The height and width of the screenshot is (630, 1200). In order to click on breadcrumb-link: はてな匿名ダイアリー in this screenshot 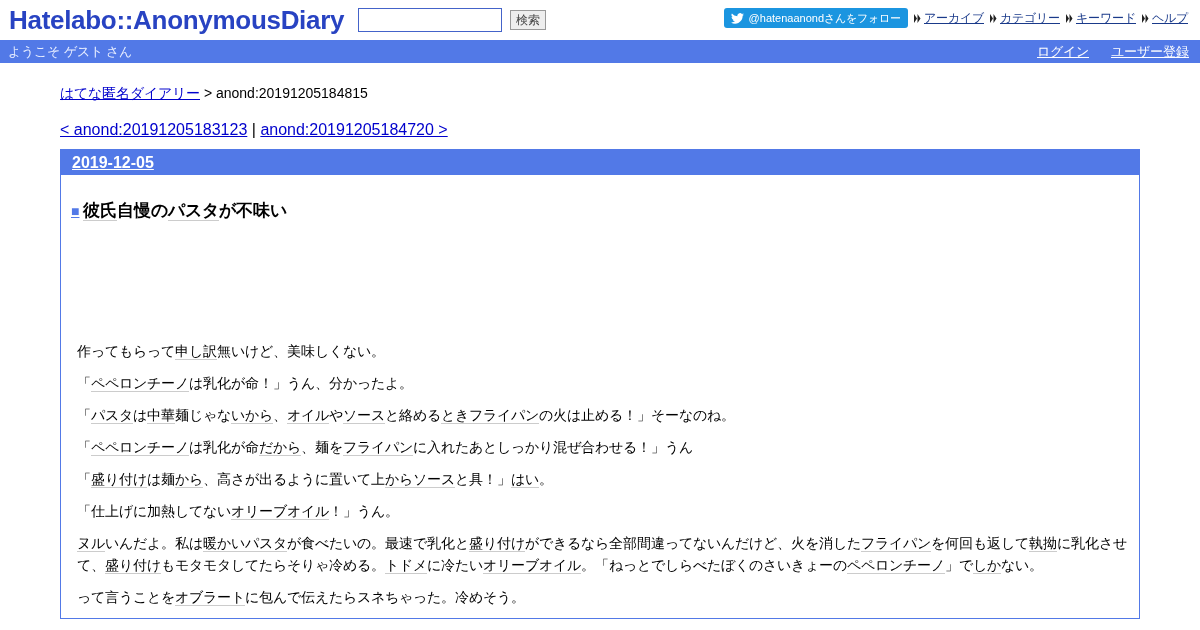, I will do `click(130, 93)`.